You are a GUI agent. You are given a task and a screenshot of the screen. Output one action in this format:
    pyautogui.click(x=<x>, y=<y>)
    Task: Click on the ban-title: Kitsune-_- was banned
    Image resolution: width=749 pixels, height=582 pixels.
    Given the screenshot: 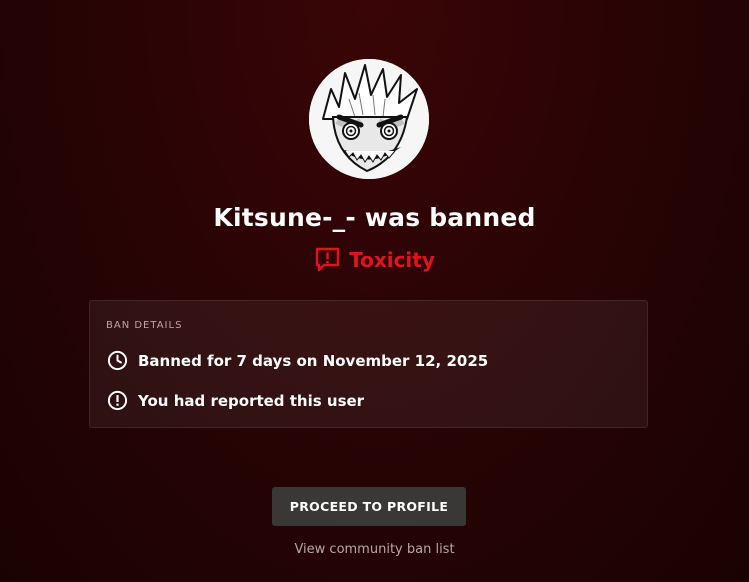 What is the action you would take?
    pyautogui.click(x=374, y=217)
    